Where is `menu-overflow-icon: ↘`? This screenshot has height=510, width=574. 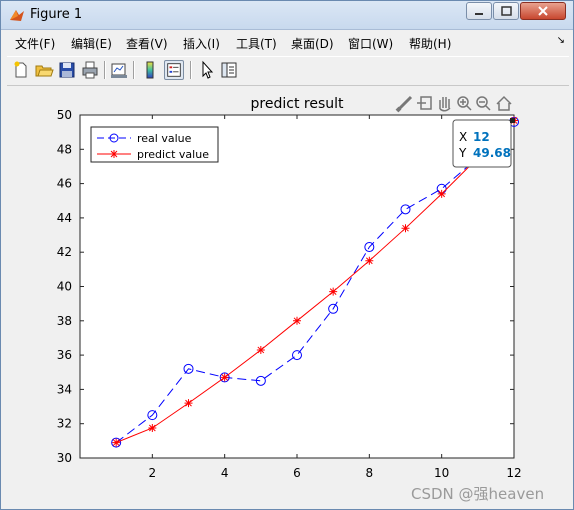
menu-overflow-icon: ↘ is located at coordinates (561, 40).